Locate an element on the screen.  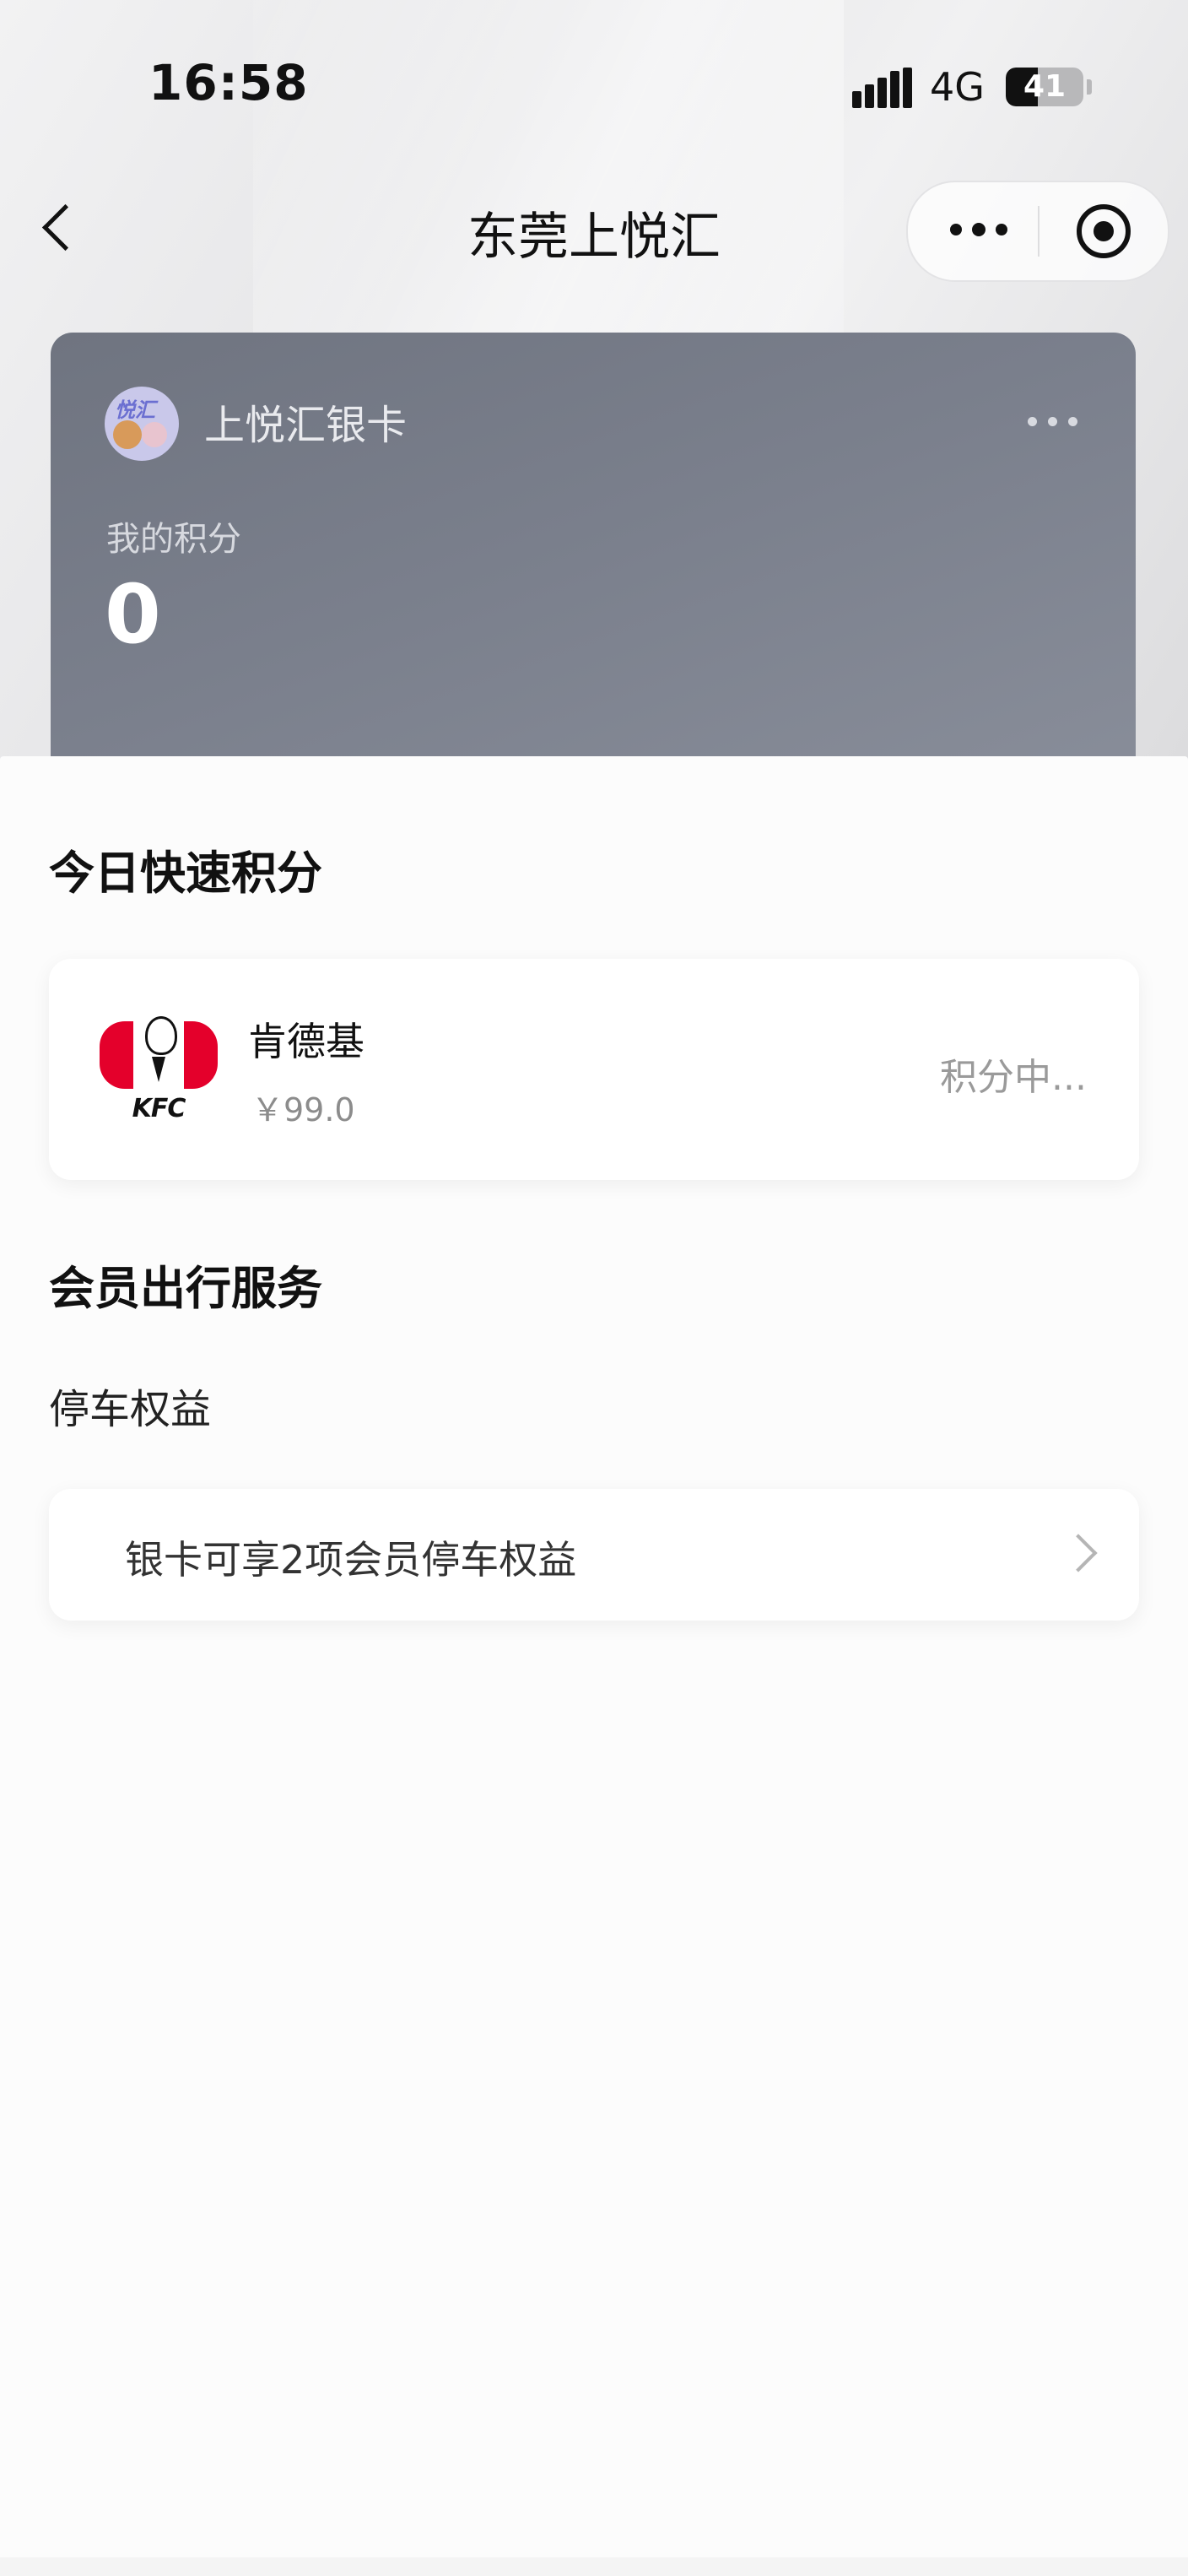
bear-mascot-icon is located at coordinates (127, 434).